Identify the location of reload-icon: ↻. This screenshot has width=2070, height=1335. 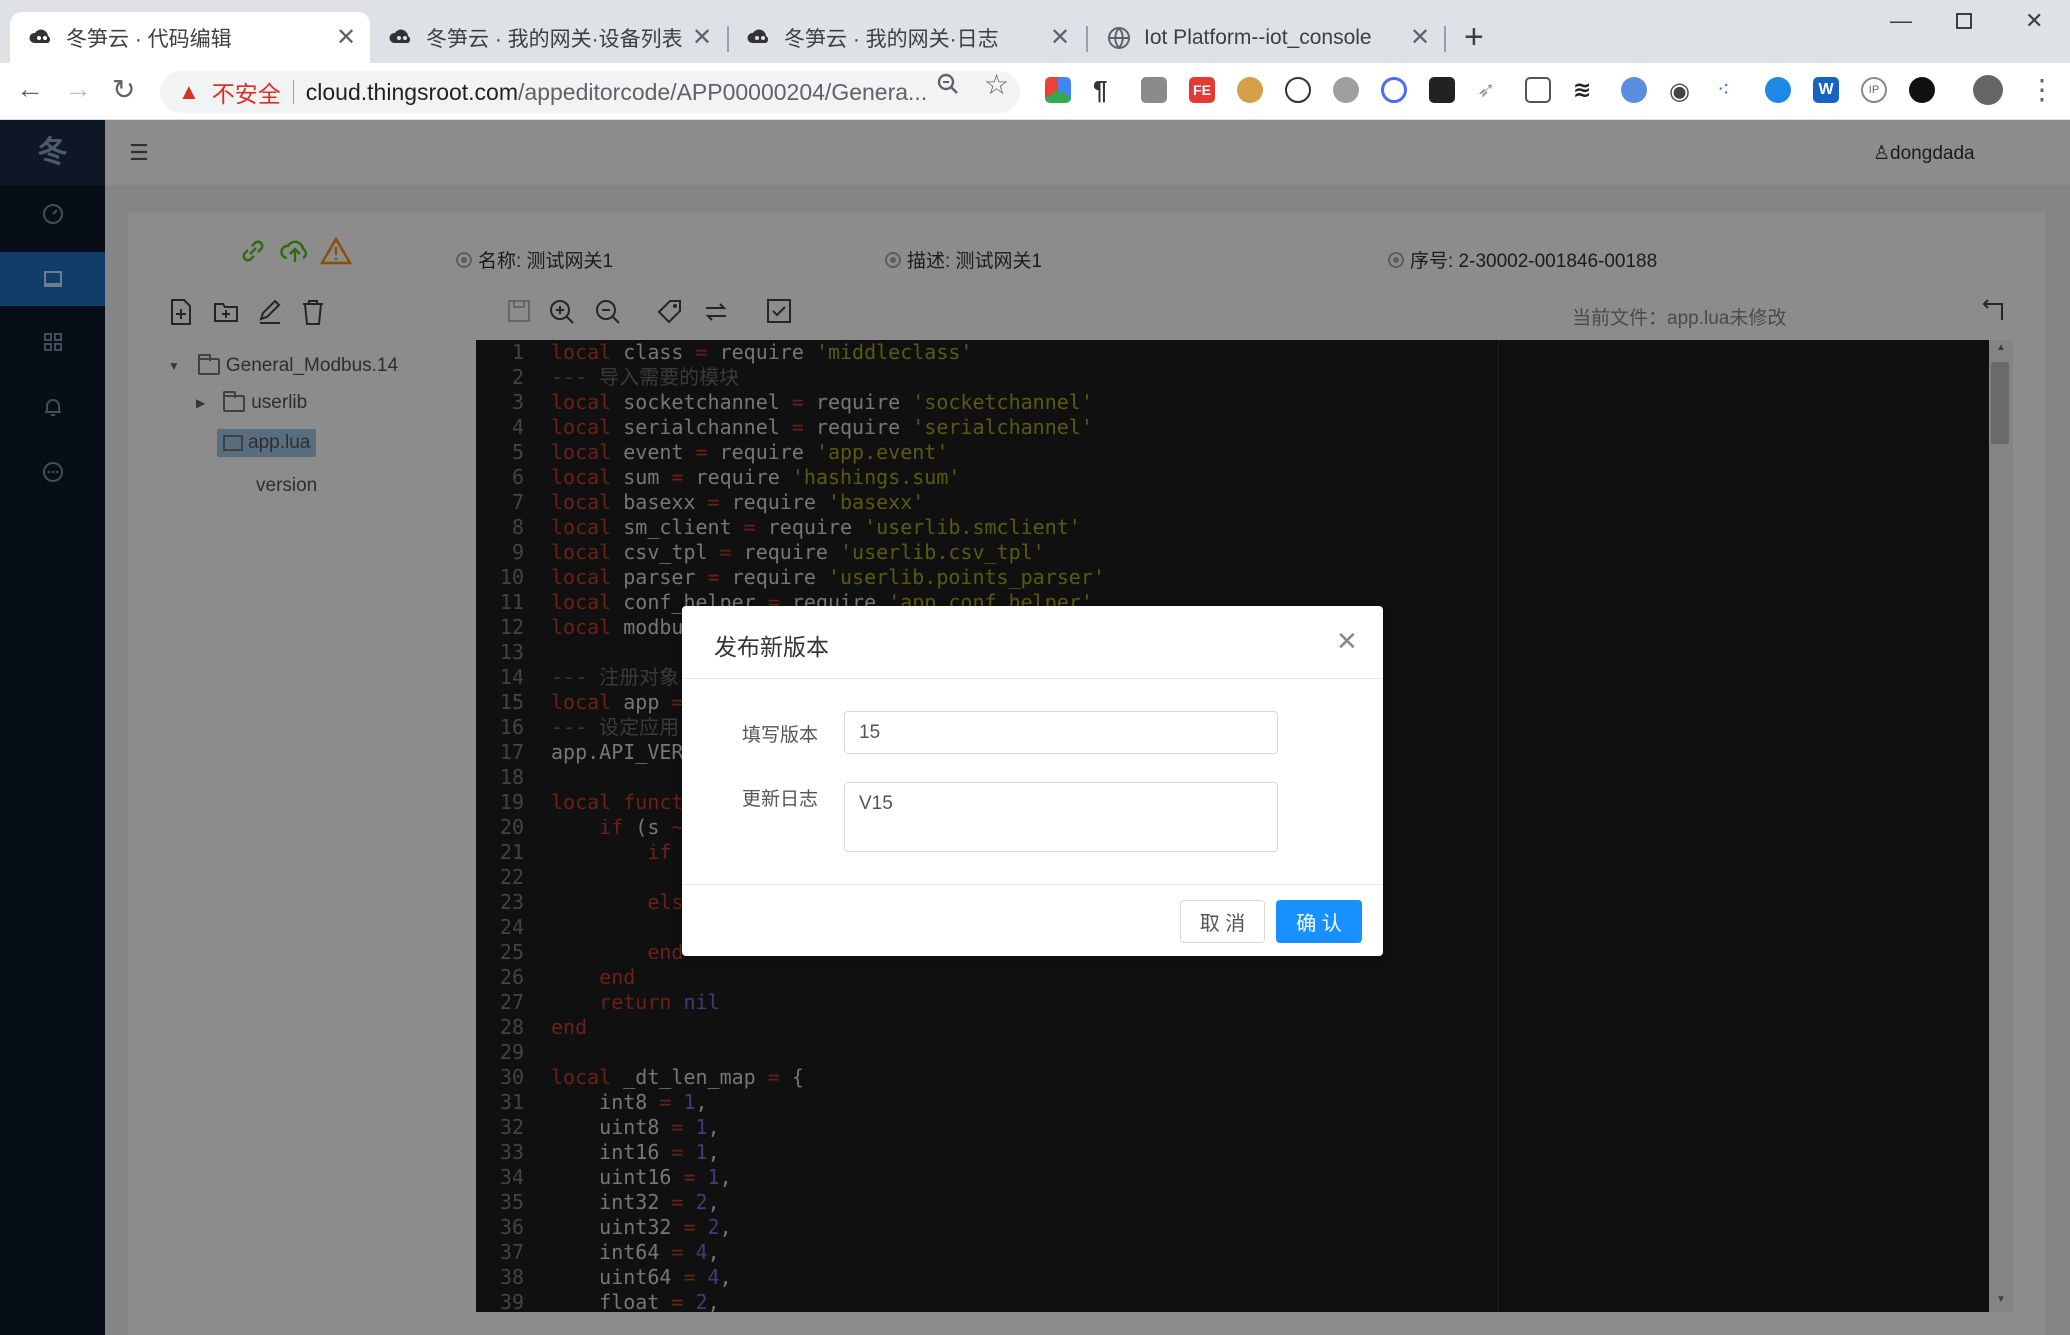
(123, 89).